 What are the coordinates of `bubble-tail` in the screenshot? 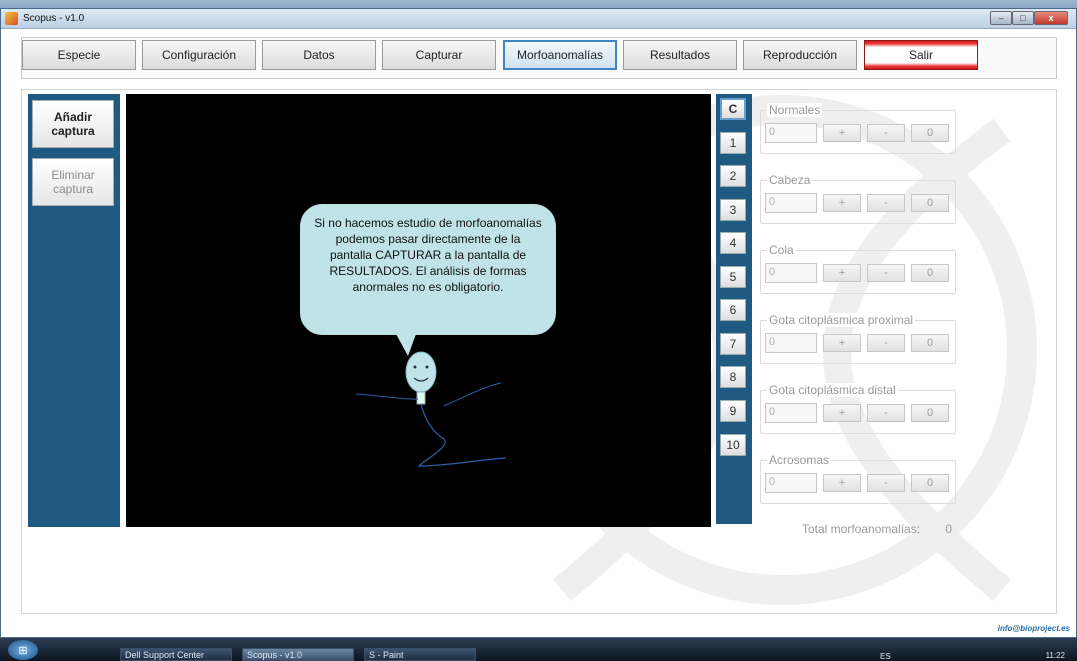 It's located at (406, 345).